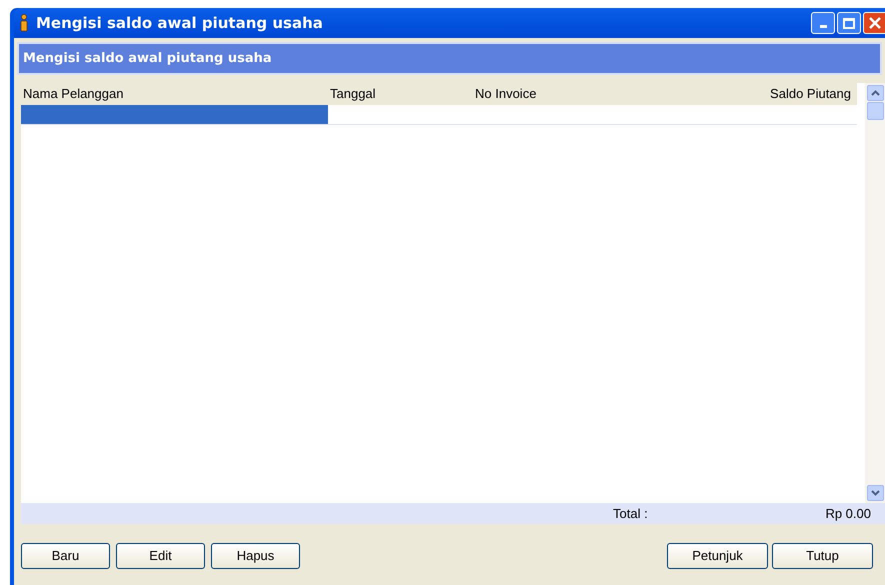 The image size is (885, 585). I want to click on chevron-down-icon, so click(875, 493).